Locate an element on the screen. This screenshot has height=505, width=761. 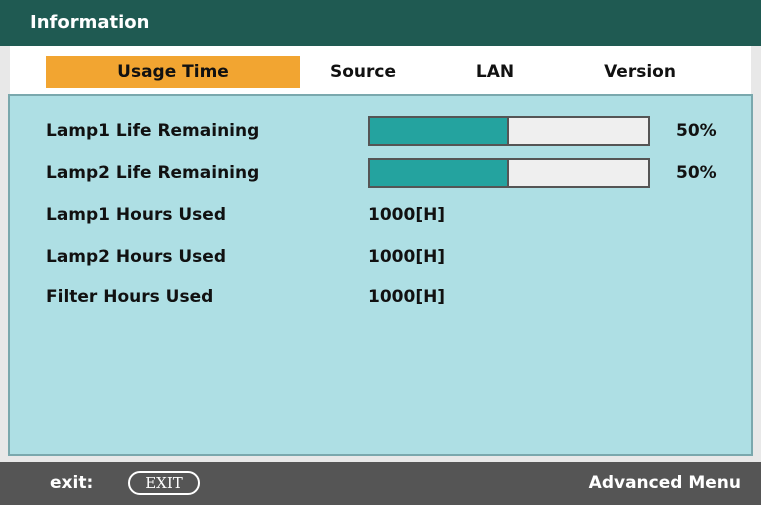
window-title: Information is located at coordinates (380, 23).